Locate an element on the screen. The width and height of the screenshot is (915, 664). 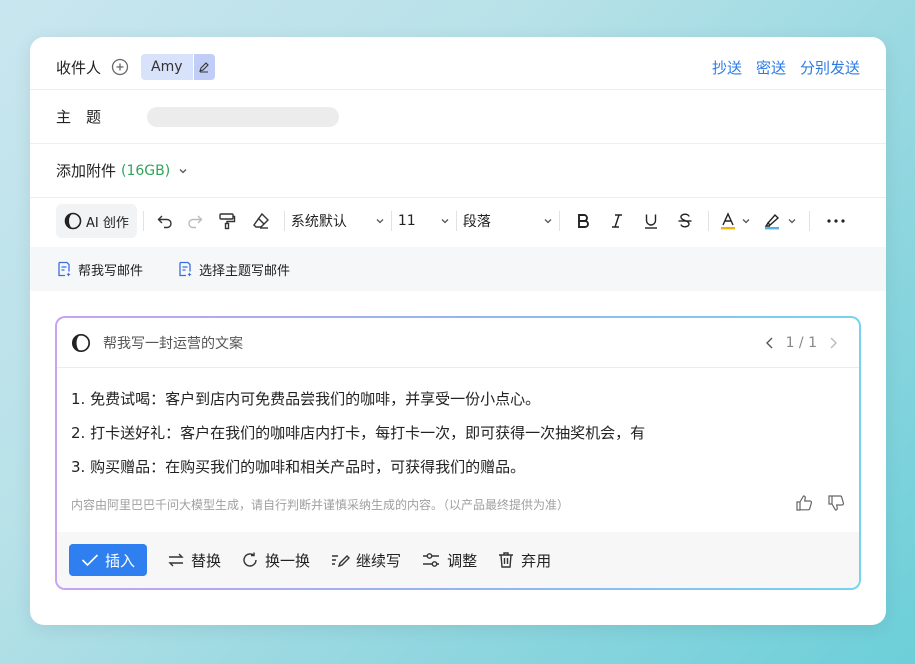
font-size-select: 11 is located at coordinates (424, 221).